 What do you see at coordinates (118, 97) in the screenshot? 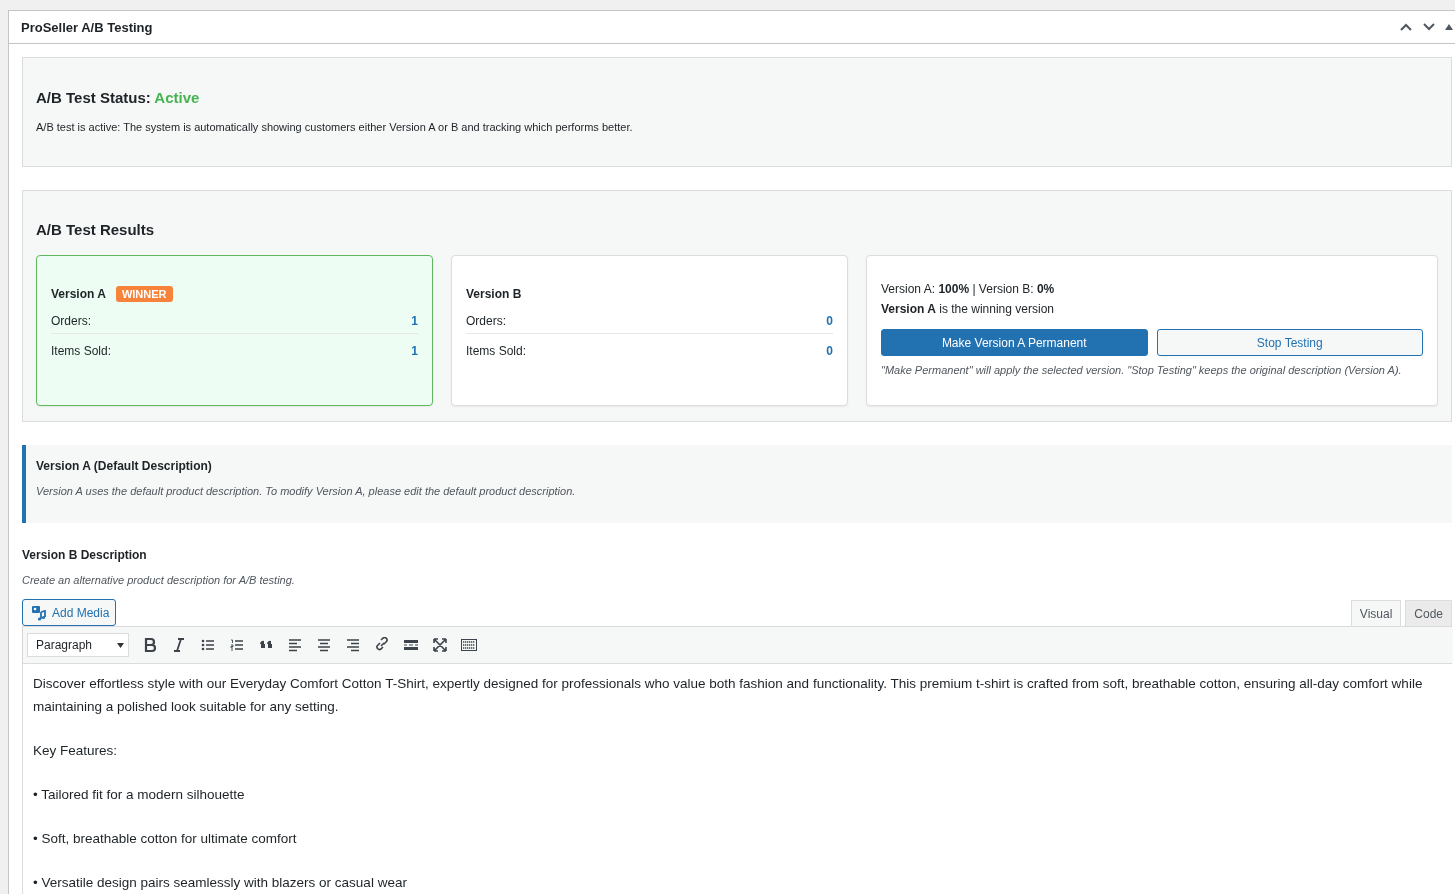
I see `status-heading: A/B Test Status: Active` at bounding box center [118, 97].